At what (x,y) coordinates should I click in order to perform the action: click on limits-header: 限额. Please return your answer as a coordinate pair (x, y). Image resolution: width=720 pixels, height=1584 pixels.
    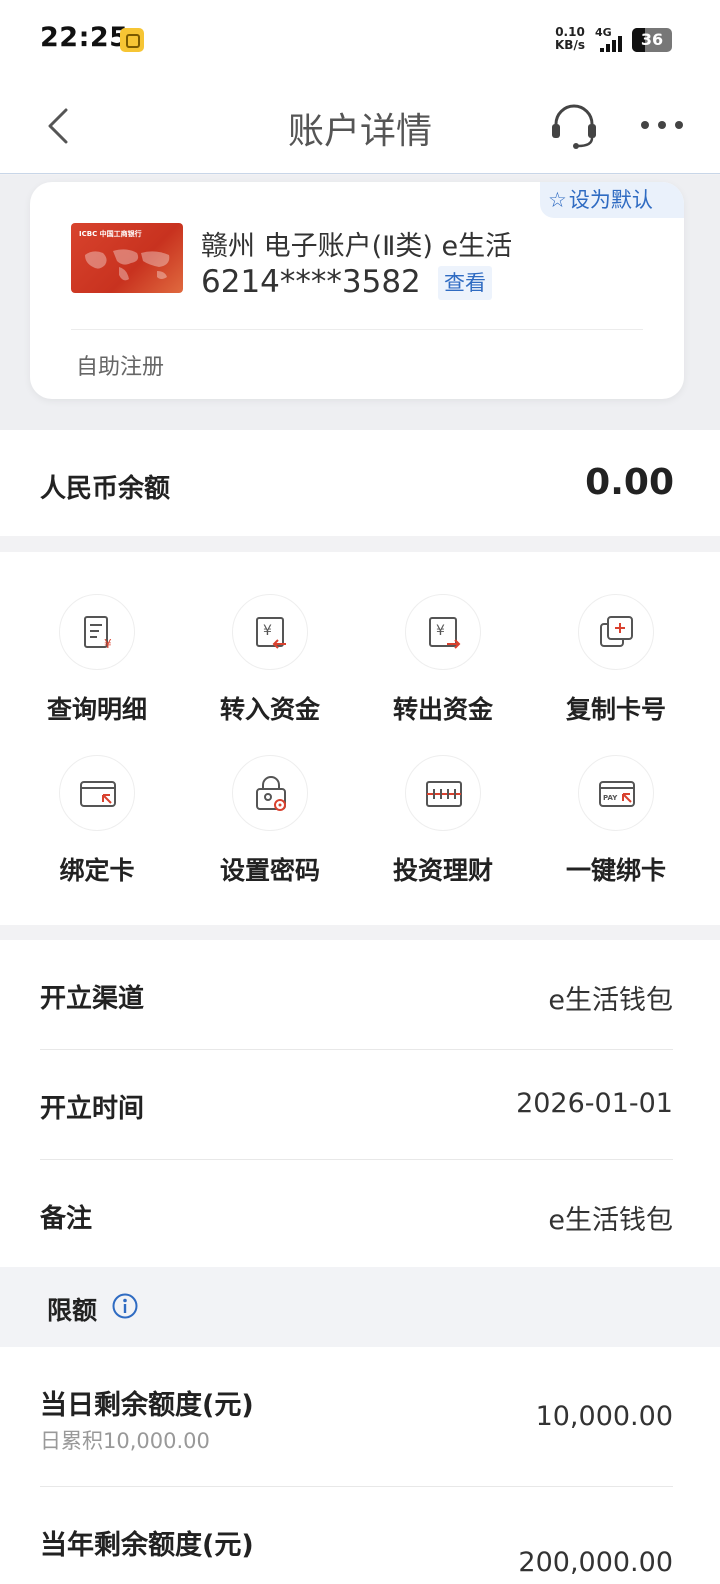
    Looking at the image, I should click on (360, 1307).